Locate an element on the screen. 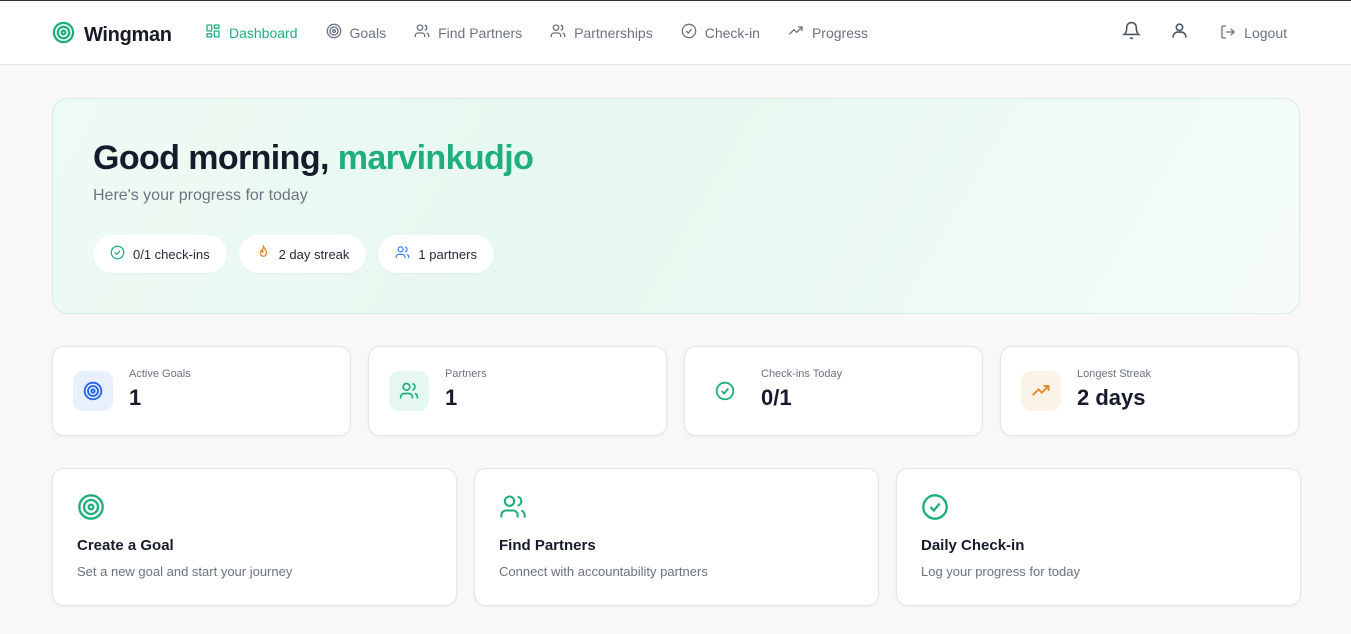 The width and height of the screenshot is (1351, 634). logout-button: Logout is located at coordinates (1253, 33).